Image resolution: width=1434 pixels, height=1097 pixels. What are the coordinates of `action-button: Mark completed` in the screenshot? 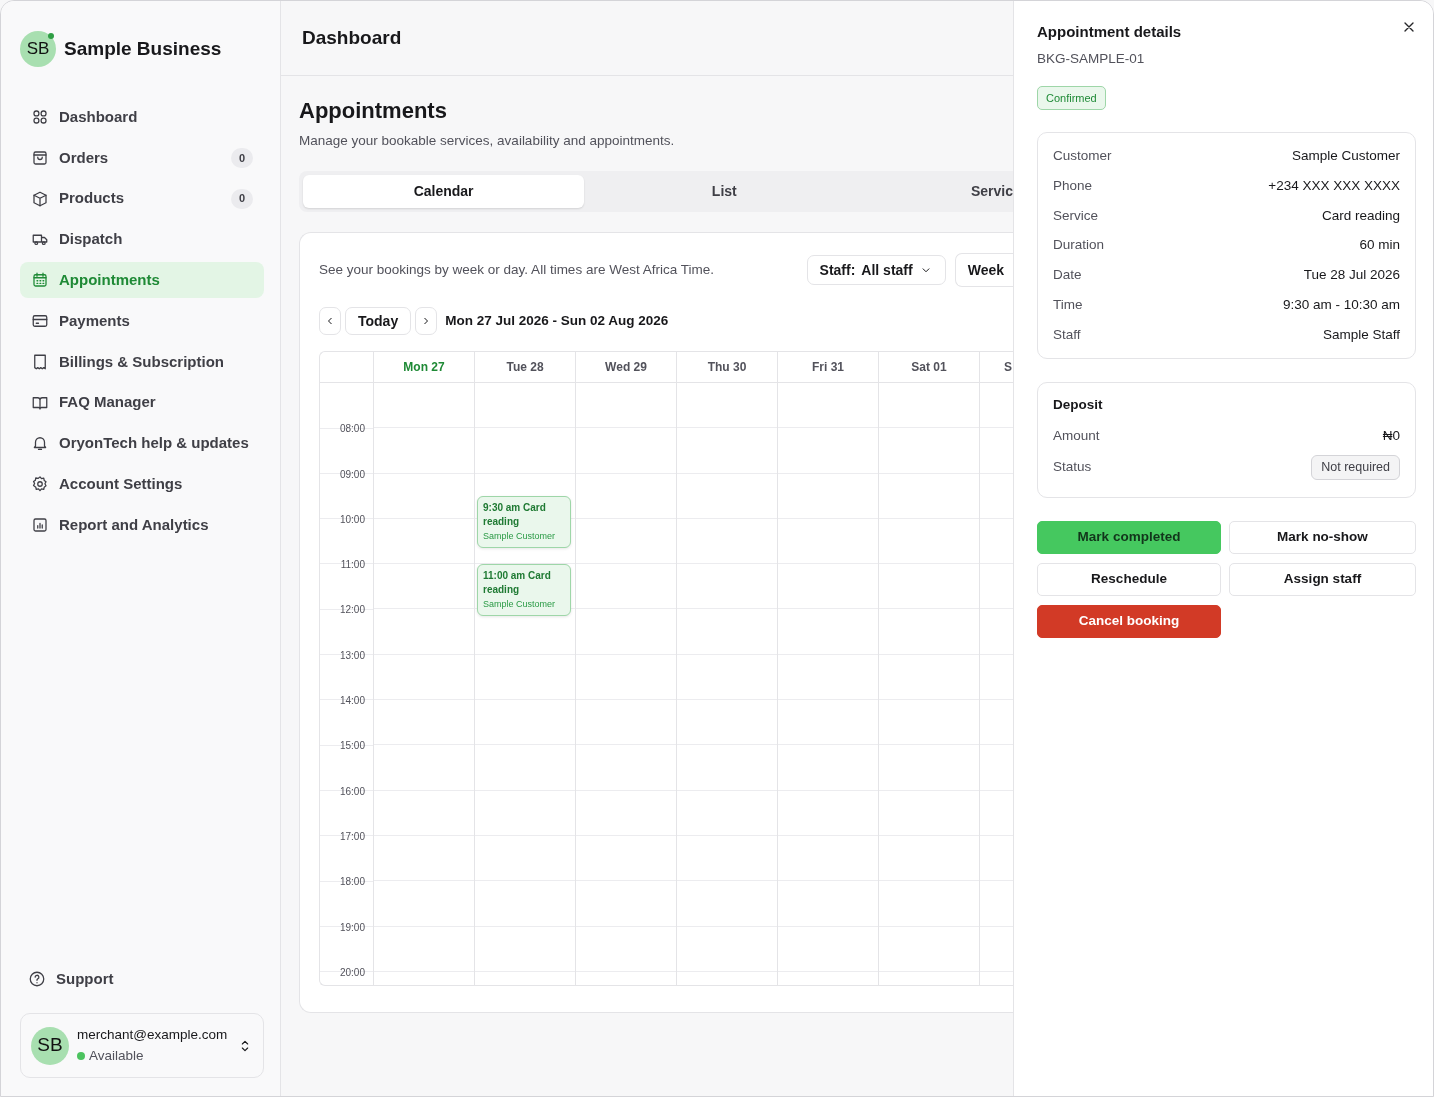 It's located at (1129, 537).